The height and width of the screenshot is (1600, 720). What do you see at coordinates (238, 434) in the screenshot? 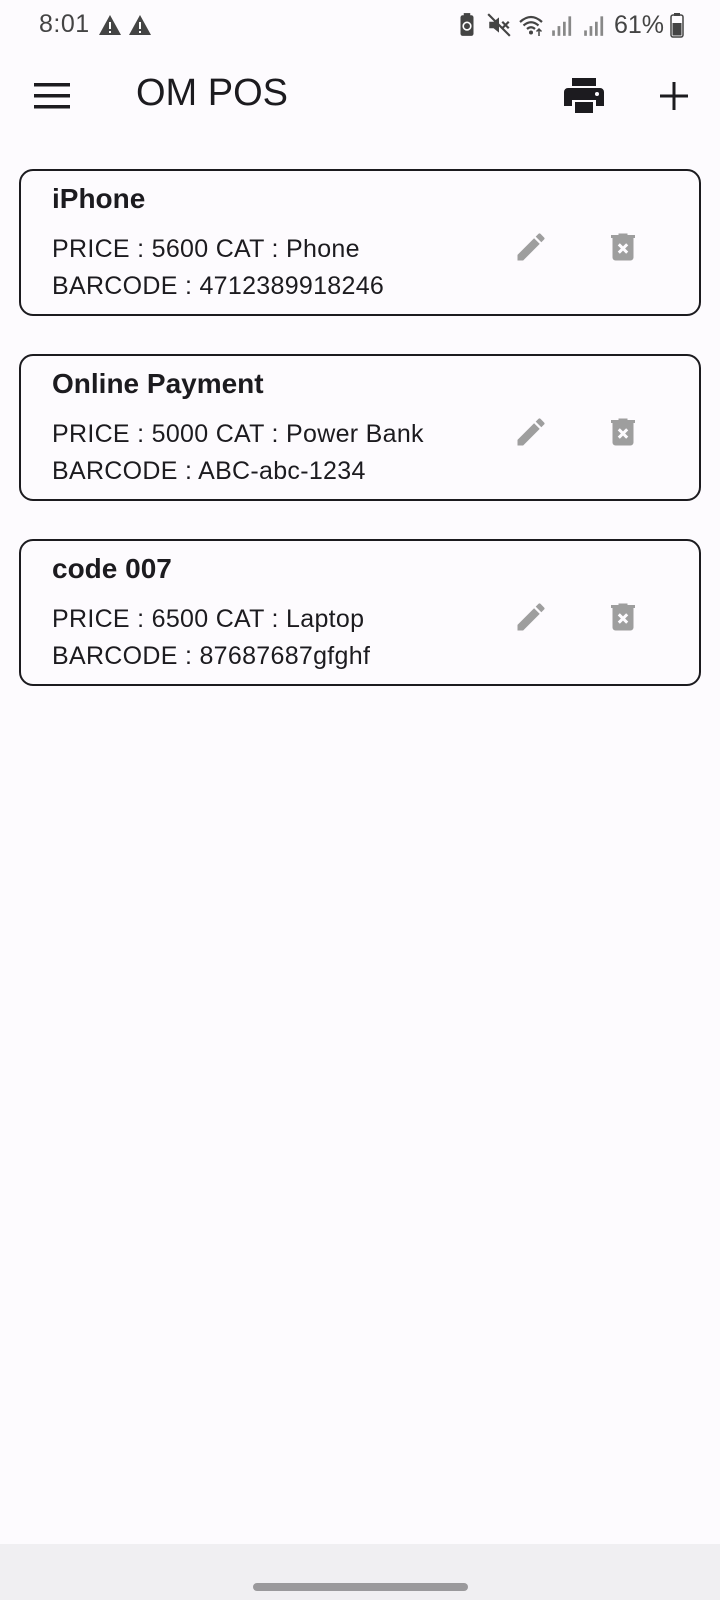
I see `product-price-category: PRICE : 5000 CAT : Power Bank` at bounding box center [238, 434].